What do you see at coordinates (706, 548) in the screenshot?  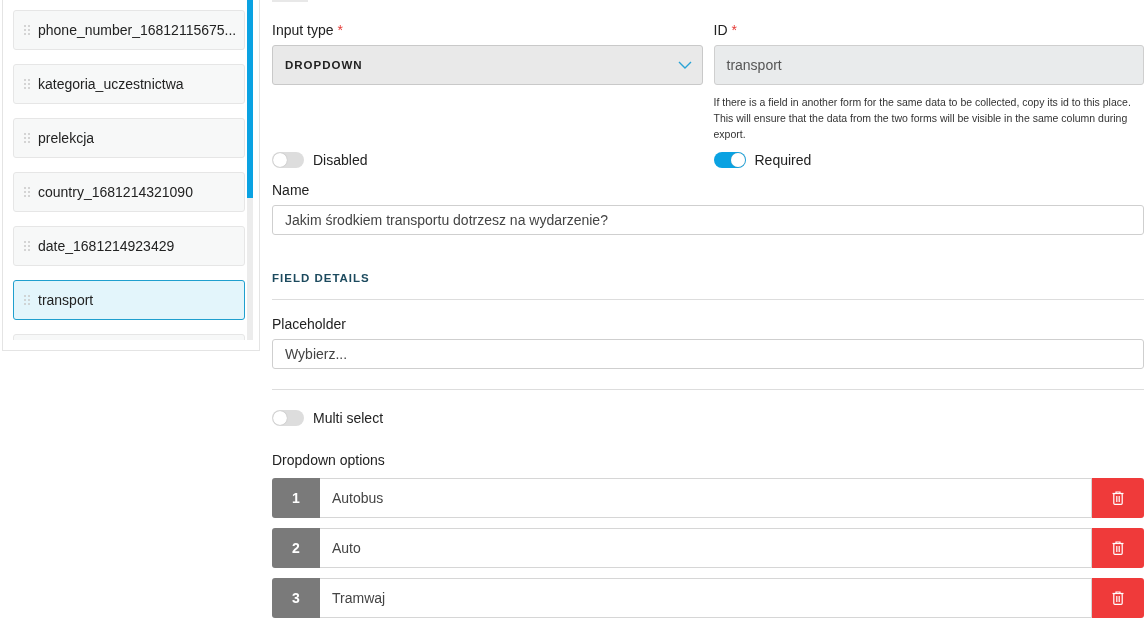 I see `option-field: Auto` at bounding box center [706, 548].